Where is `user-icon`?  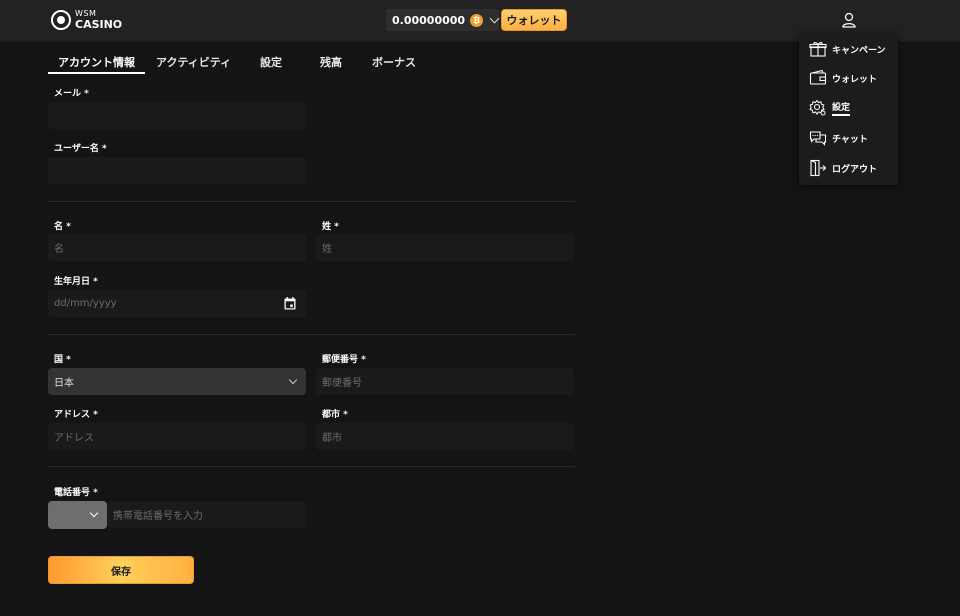
user-icon is located at coordinates (849, 20).